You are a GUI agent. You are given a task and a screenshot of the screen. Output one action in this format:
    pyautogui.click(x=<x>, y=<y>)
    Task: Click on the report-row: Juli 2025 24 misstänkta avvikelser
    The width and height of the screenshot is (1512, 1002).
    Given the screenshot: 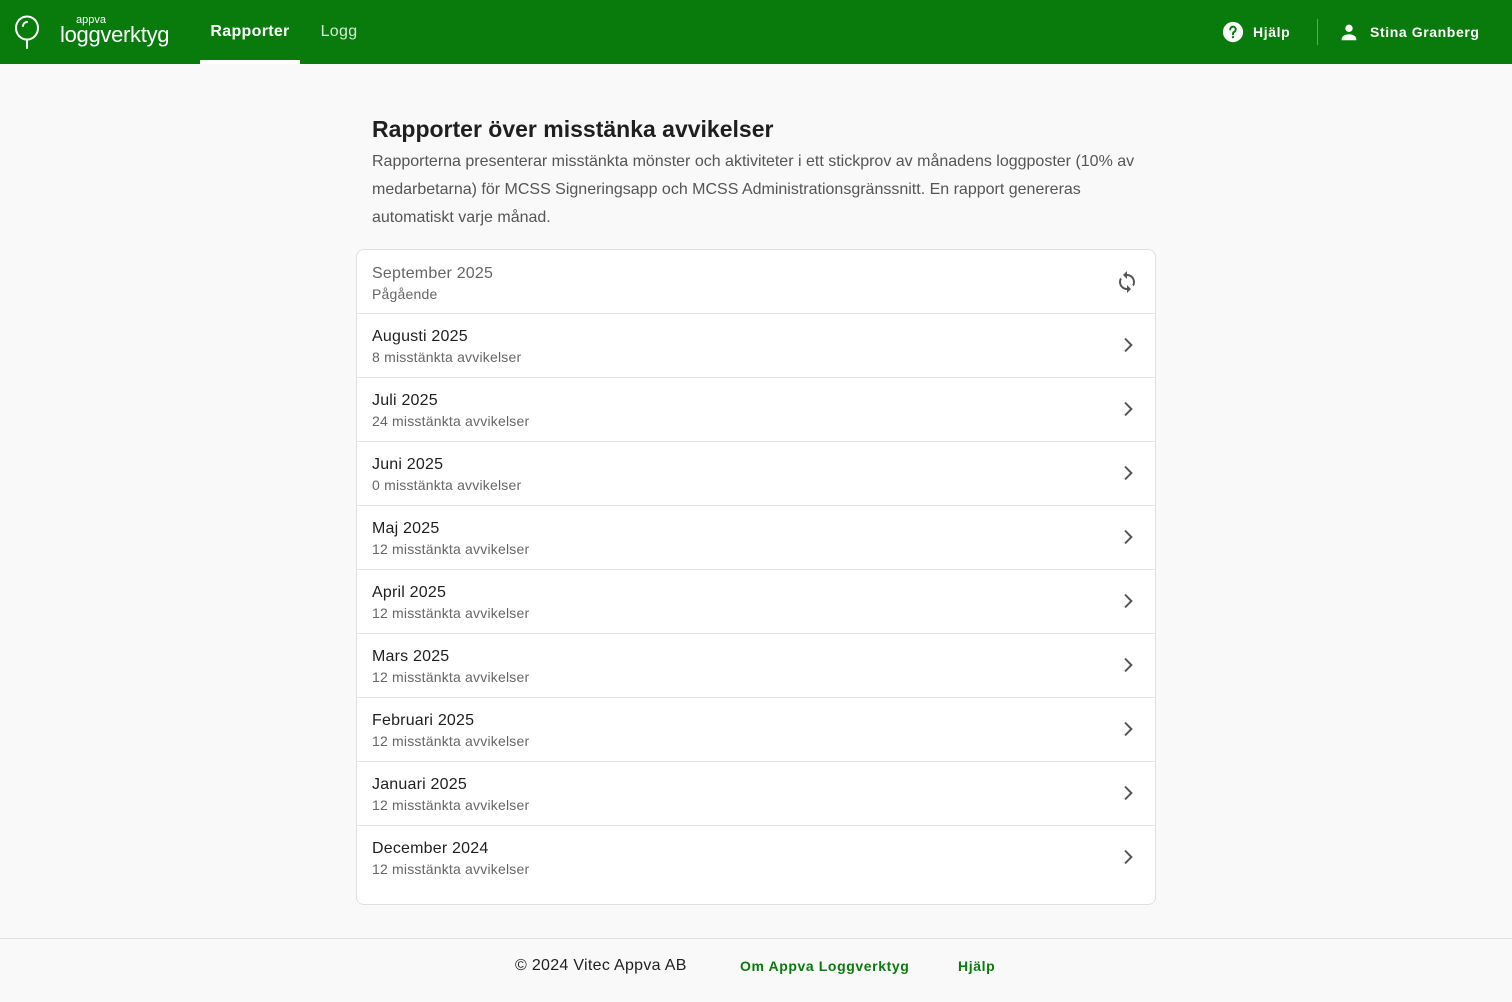 What is the action you would take?
    pyautogui.click(x=756, y=409)
    